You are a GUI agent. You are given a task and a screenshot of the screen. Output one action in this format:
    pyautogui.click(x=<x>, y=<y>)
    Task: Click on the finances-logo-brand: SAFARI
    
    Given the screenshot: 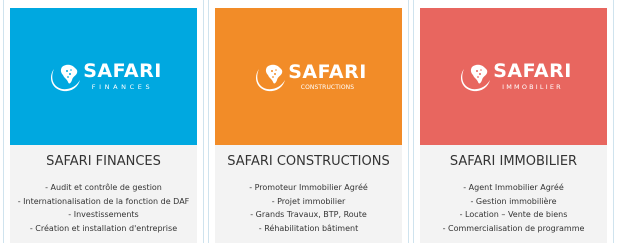 What is the action you would take?
    pyautogui.click(x=122, y=71)
    